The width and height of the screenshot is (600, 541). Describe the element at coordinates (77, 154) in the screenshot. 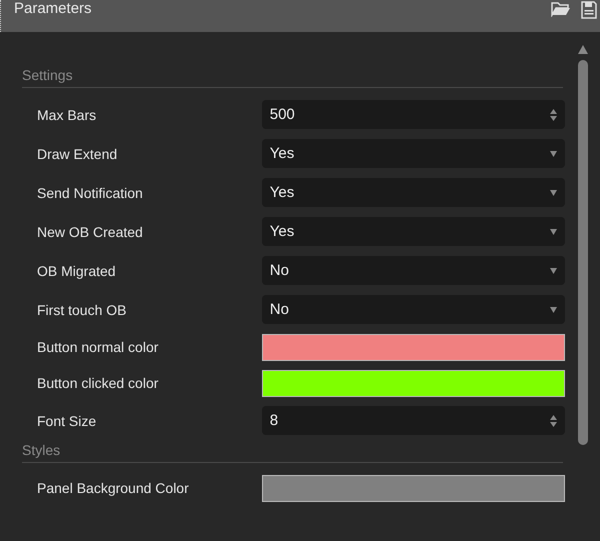

I see `param-label: Draw Extend` at that location.